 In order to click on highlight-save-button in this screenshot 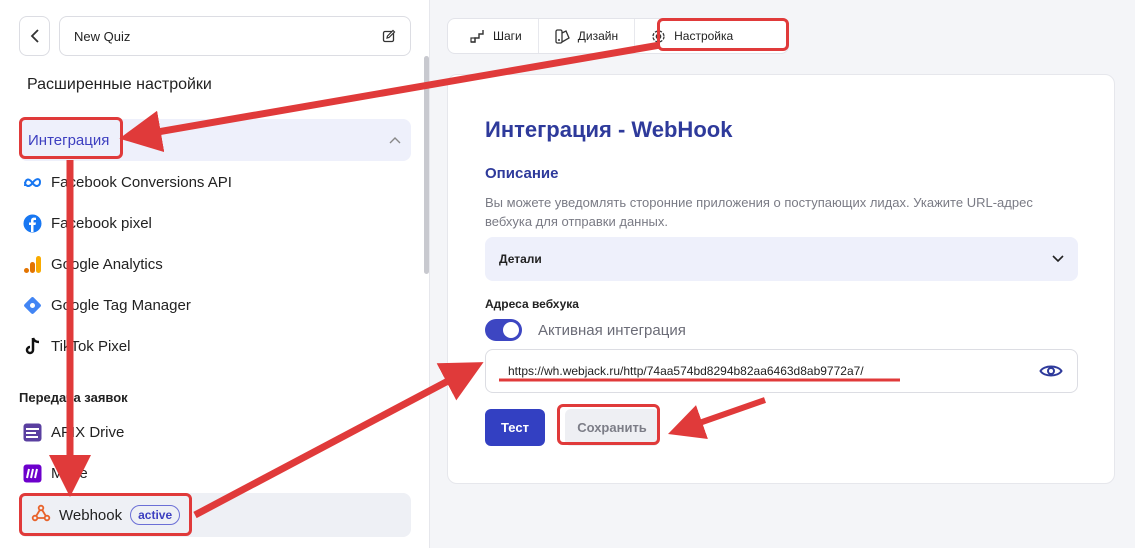, I will do `click(608, 424)`.